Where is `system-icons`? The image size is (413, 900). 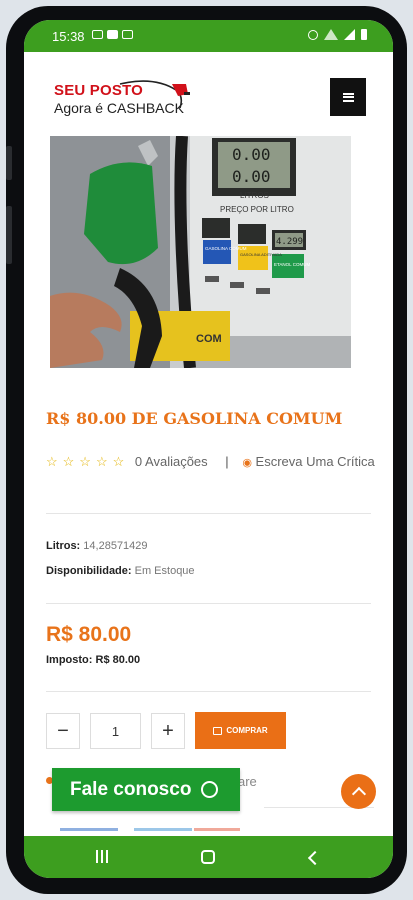
system-icons is located at coordinates (337, 34).